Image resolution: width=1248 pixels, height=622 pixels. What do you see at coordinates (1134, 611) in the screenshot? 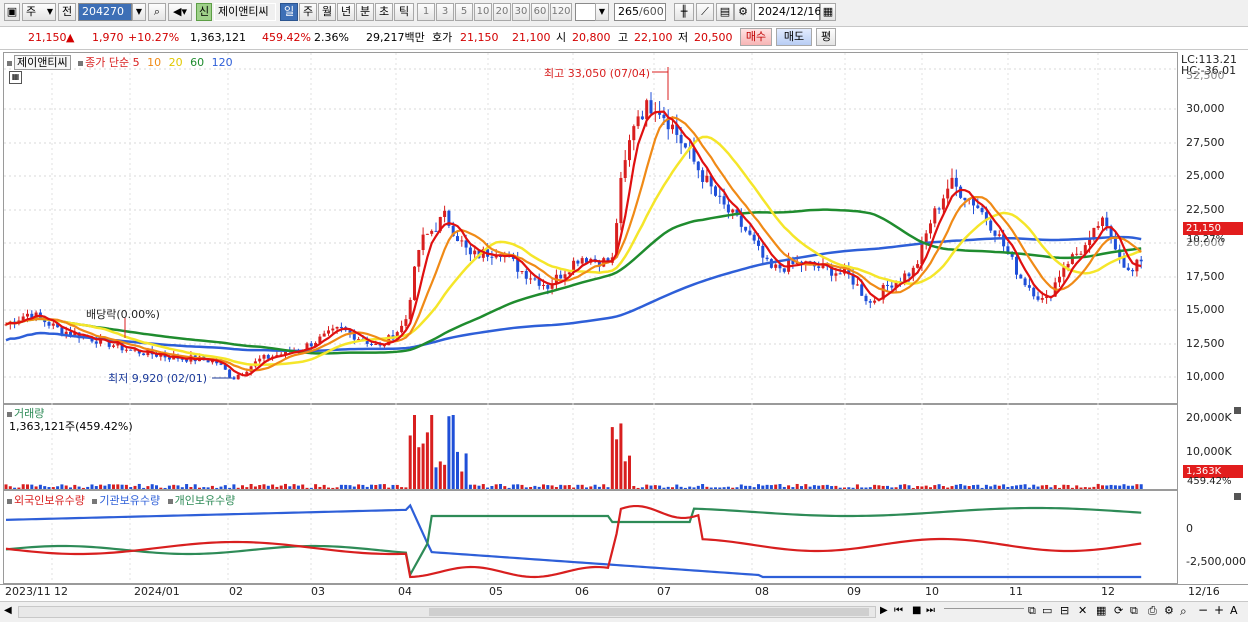
I see `copy-icon: ⧉` at bounding box center [1134, 611].